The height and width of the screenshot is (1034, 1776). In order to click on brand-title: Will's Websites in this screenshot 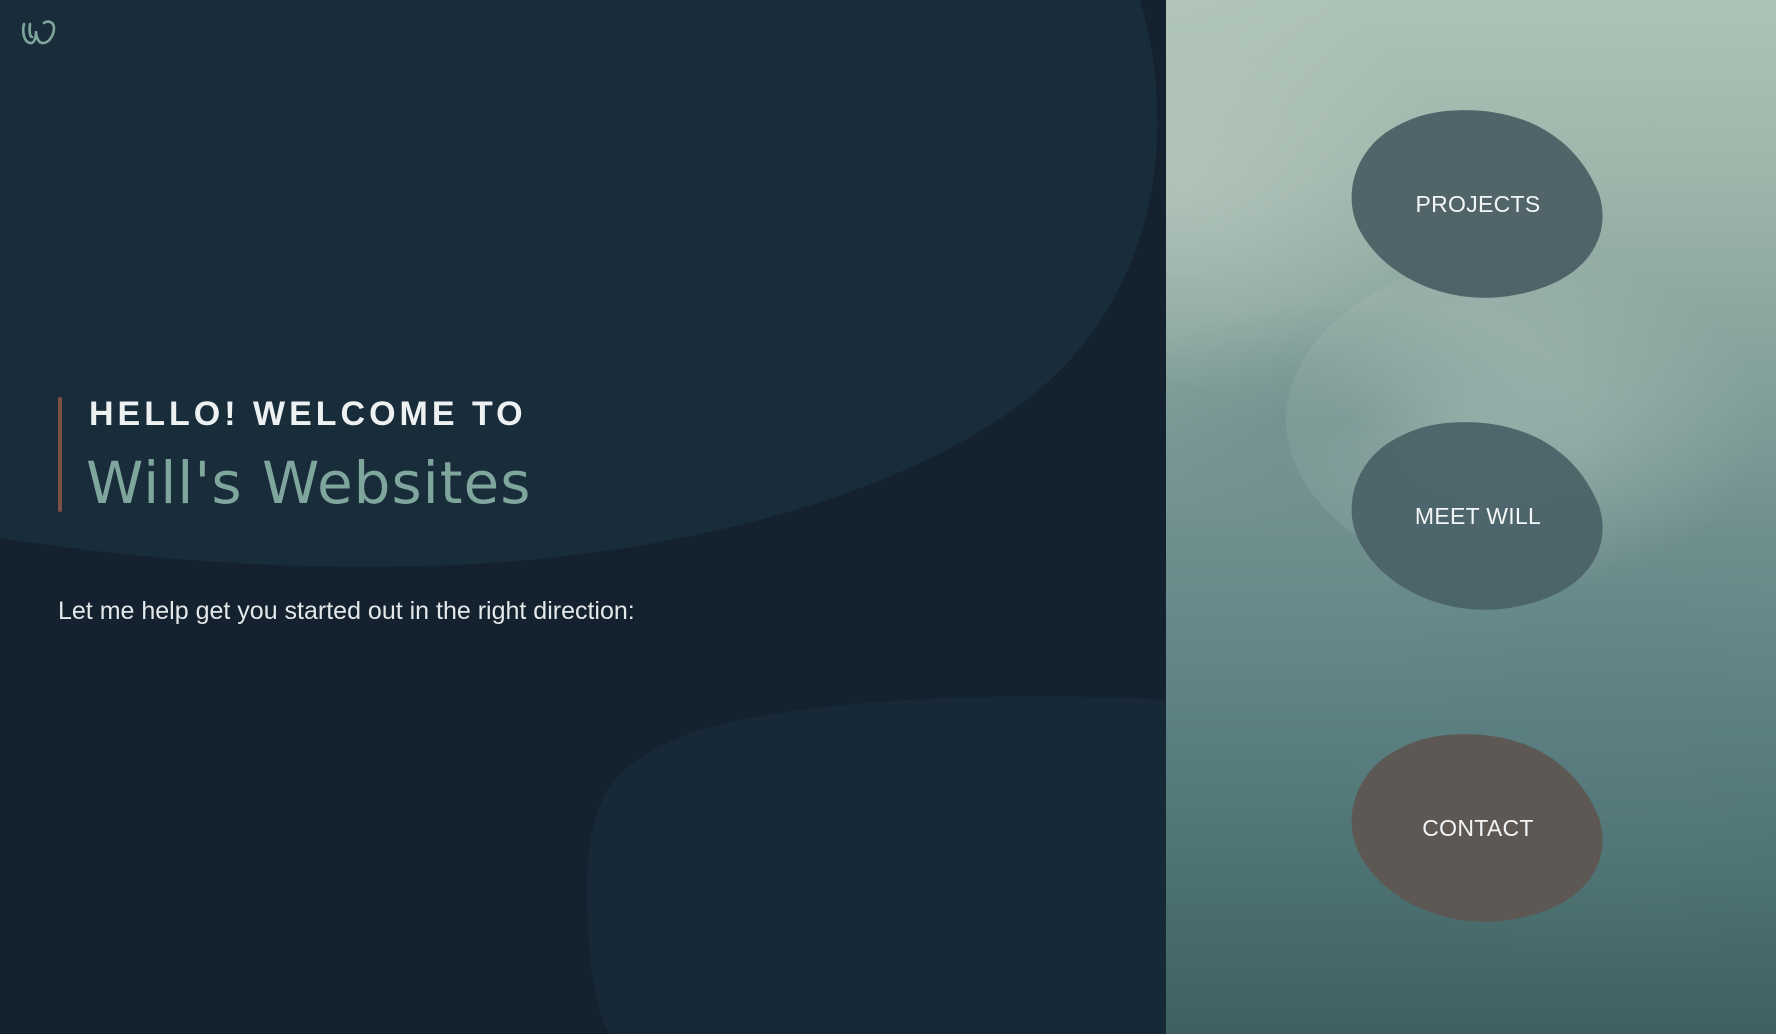, I will do `click(309, 483)`.